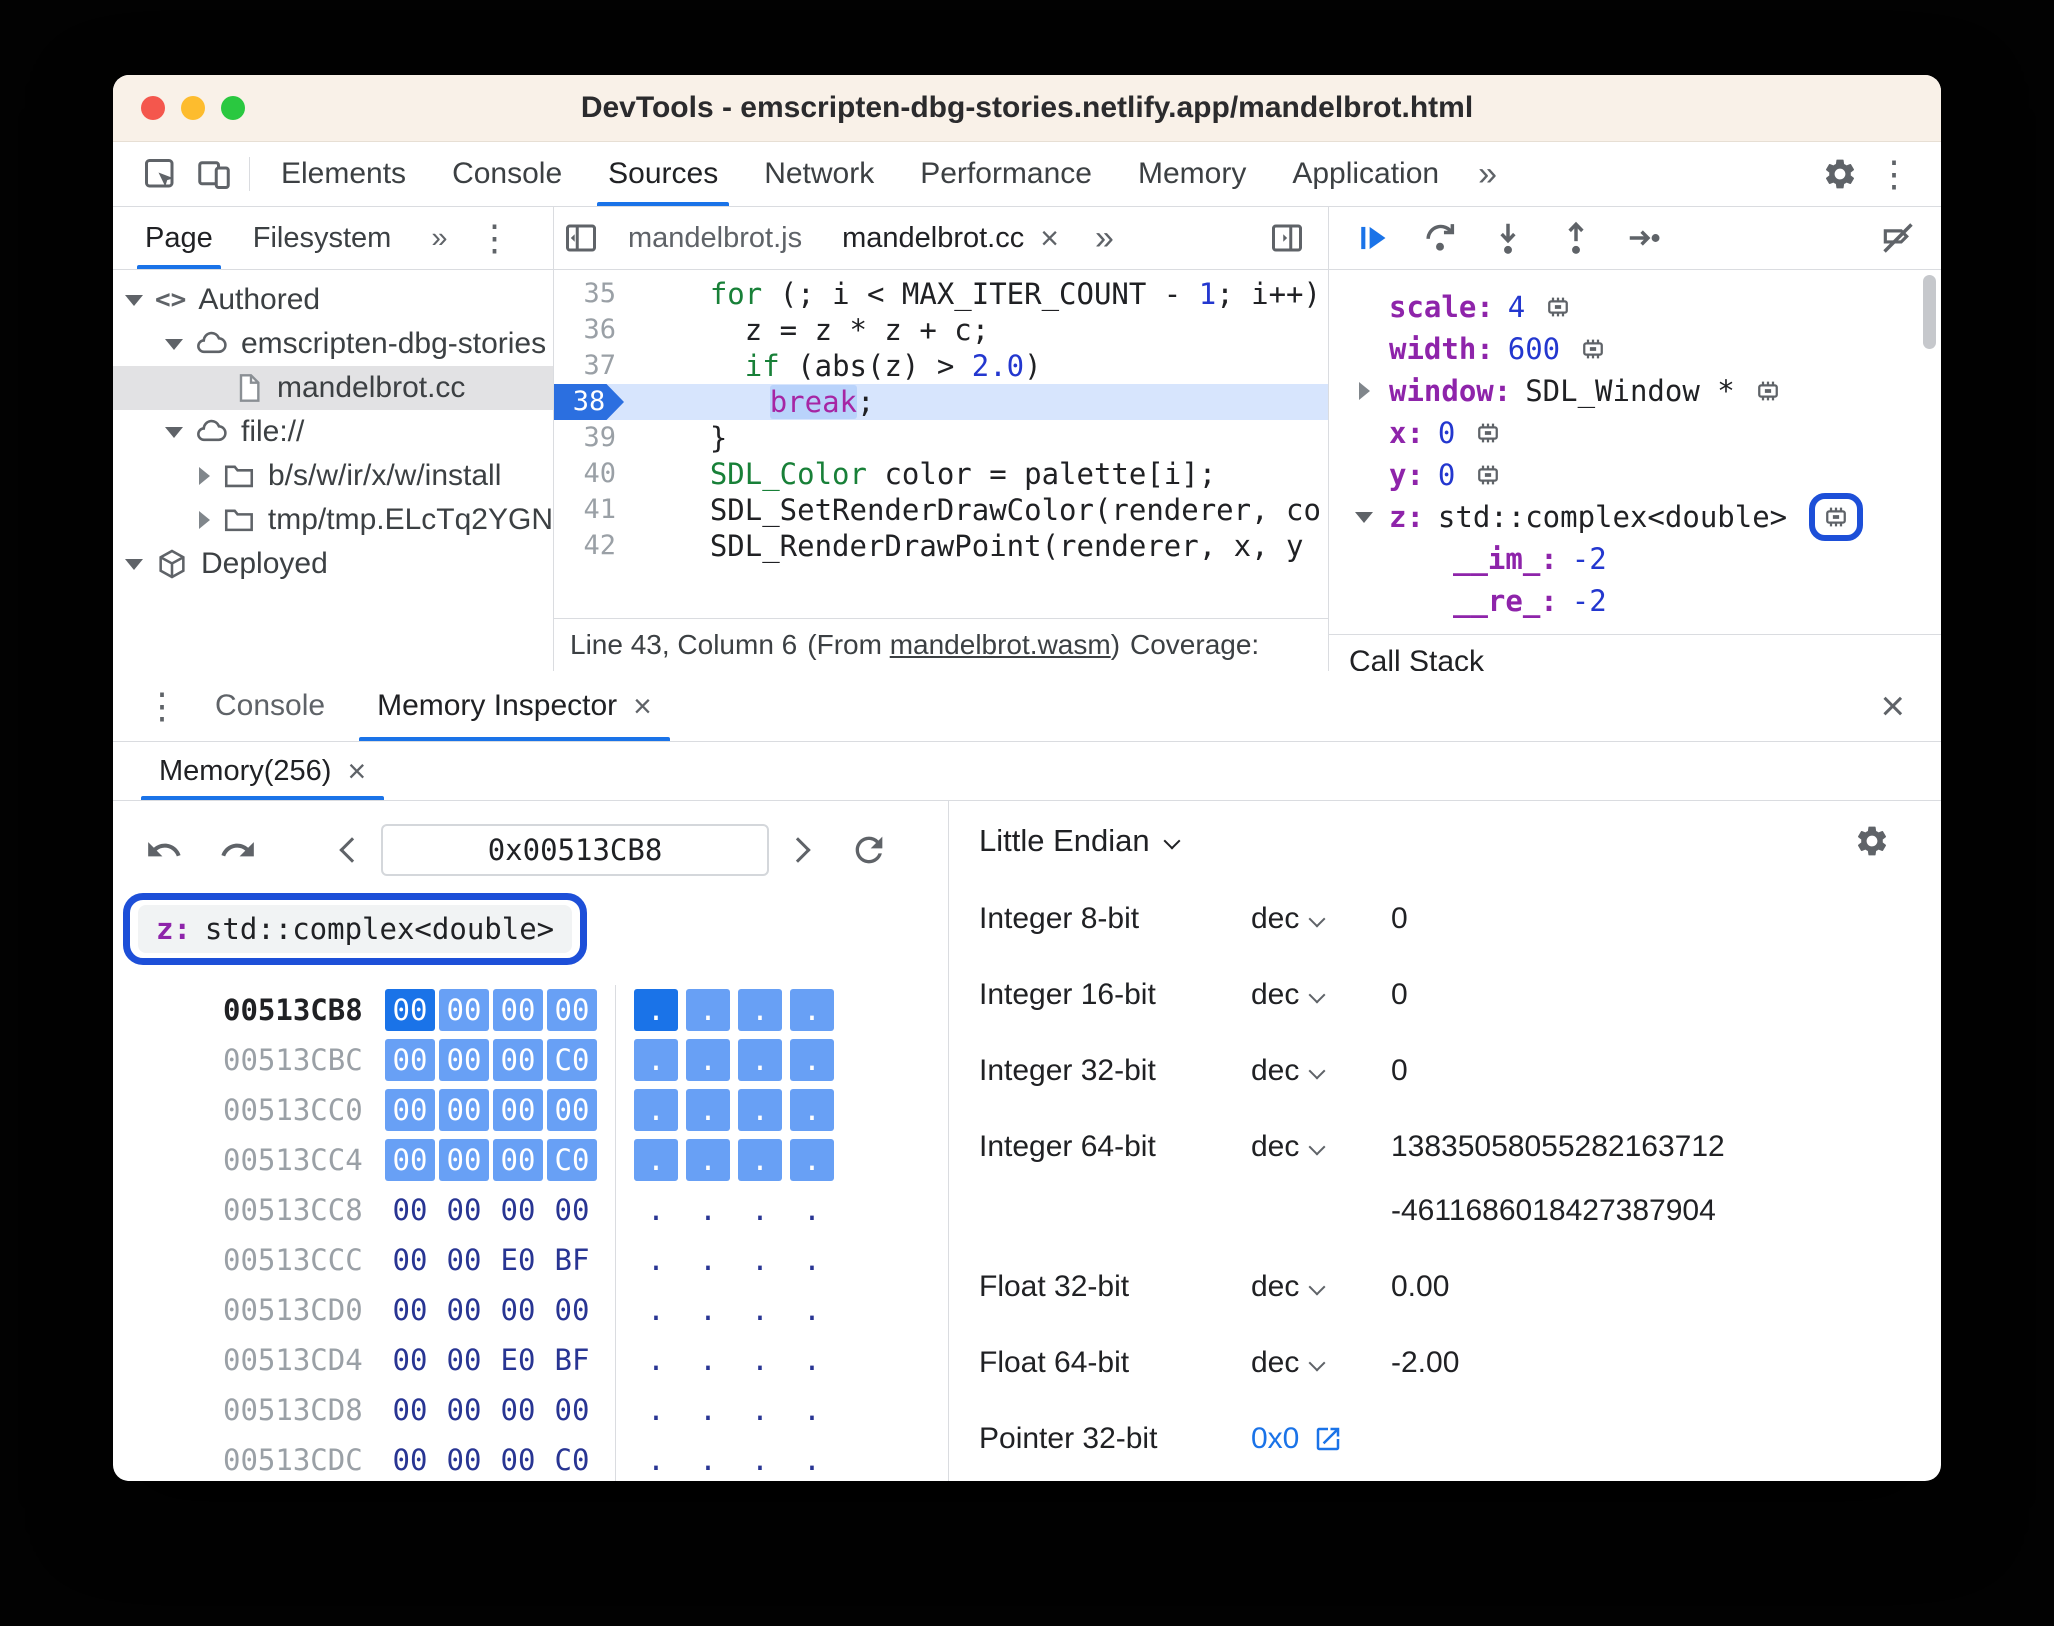 This screenshot has width=2054, height=1626. I want to click on next-page-chevron-icon, so click(798, 850).